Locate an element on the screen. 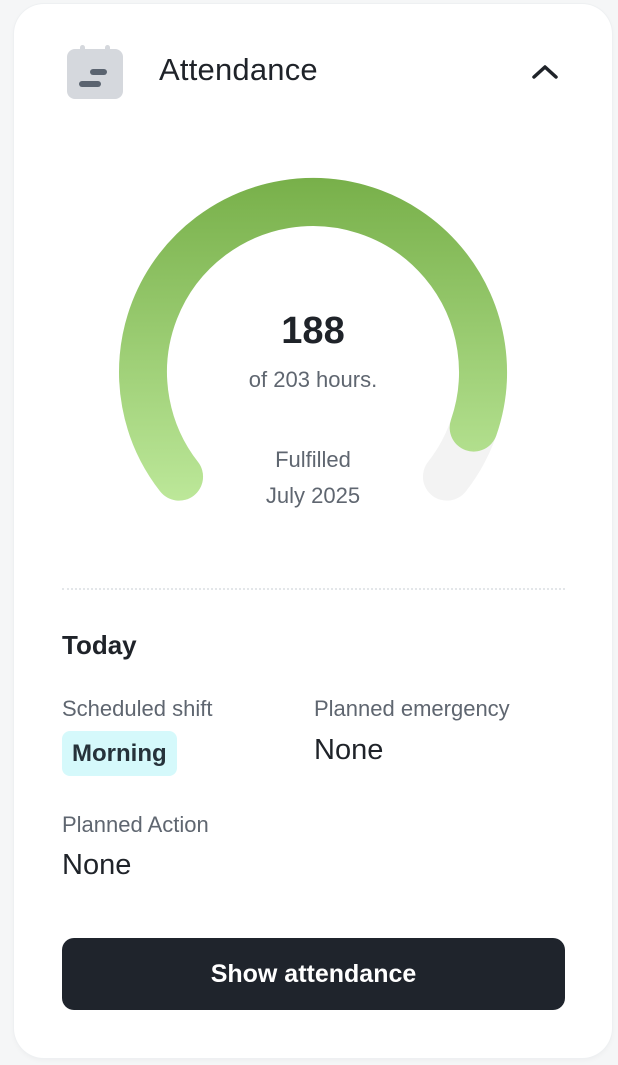 The height and width of the screenshot is (1065, 618). card-header: Attendance is located at coordinates (313, 74).